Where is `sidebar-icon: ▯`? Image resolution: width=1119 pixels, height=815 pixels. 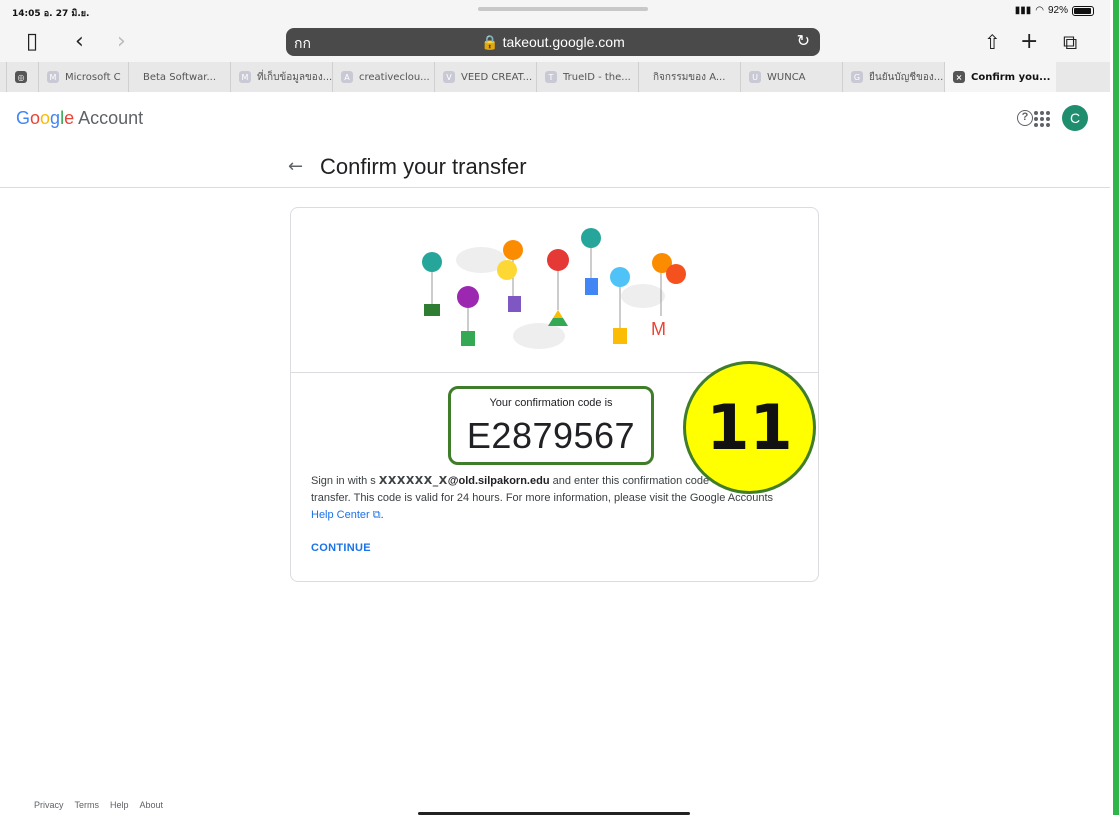
sidebar-icon: ▯ is located at coordinates (32, 42).